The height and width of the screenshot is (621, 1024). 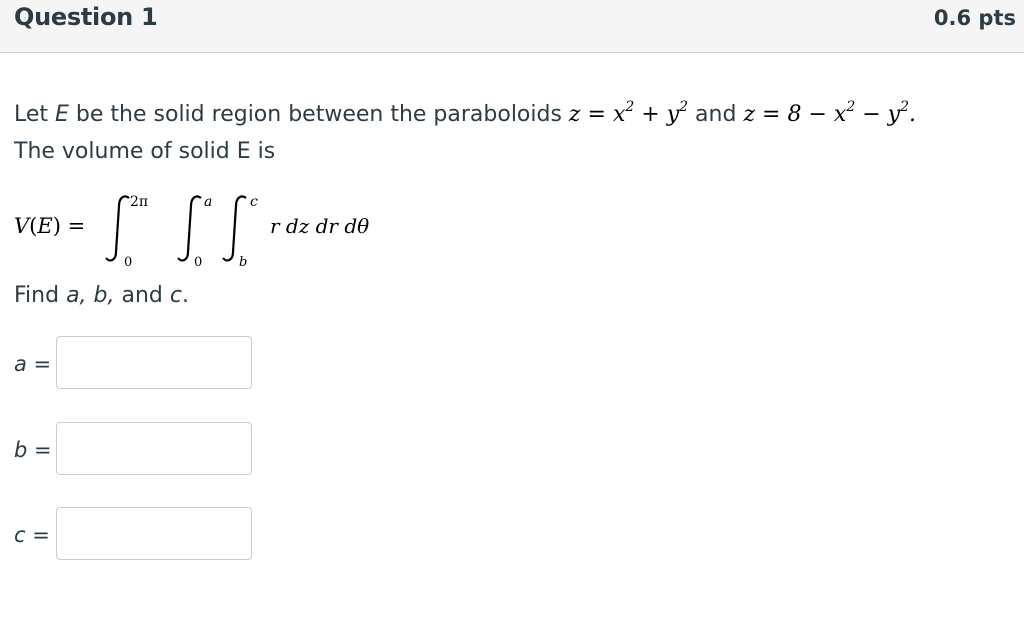 I want to click on question-title: Question 1, so click(x=86, y=17).